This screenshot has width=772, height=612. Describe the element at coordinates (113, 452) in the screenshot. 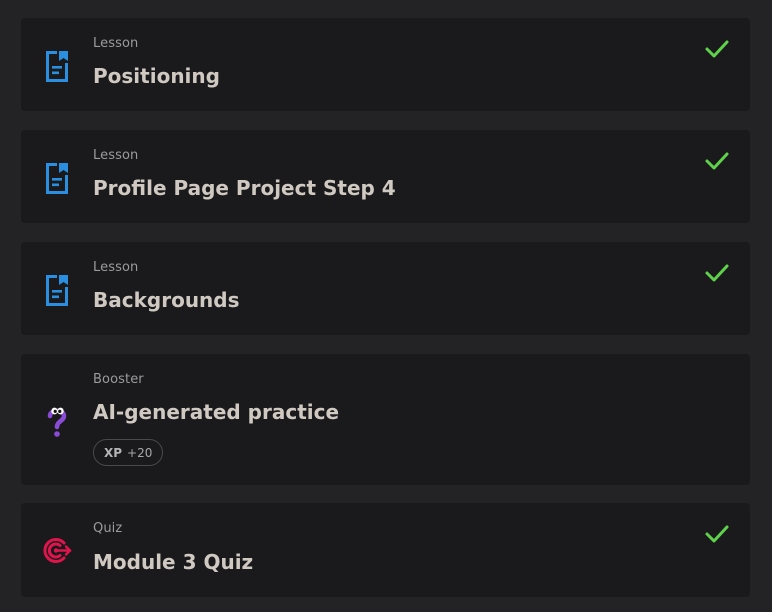

I see `xp-label: XP` at that location.